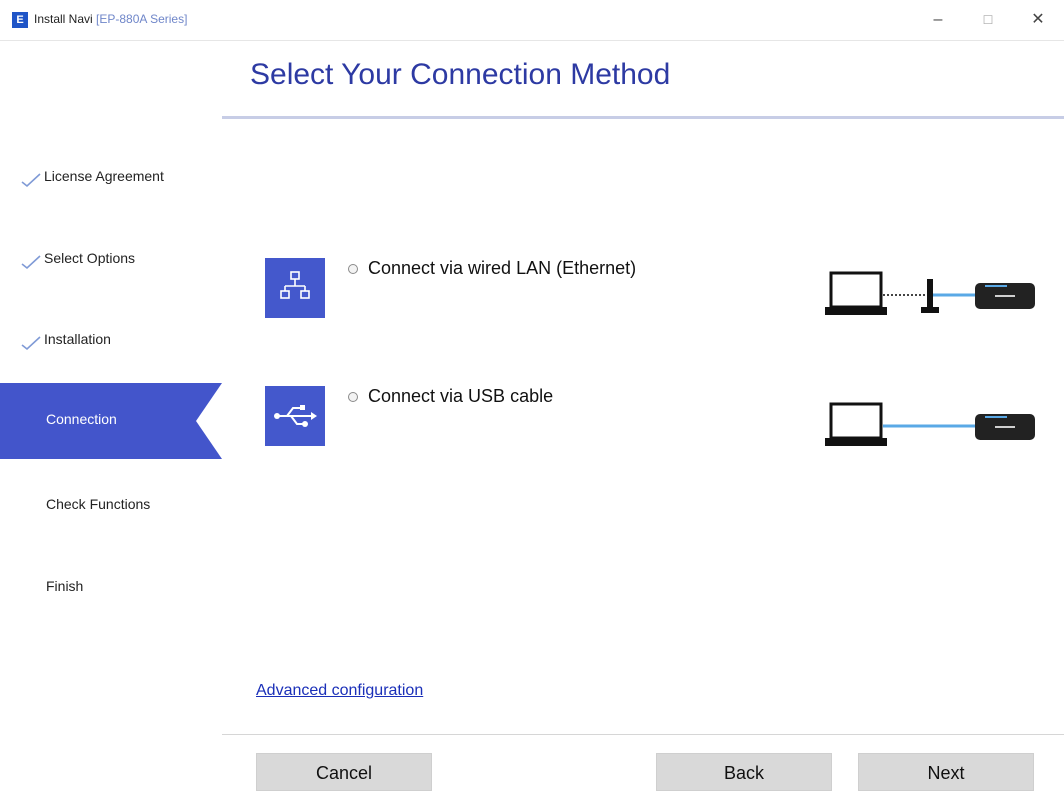 The height and width of the screenshot is (802, 1064). What do you see at coordinates (938, 20) in the screenshot?
I see `minimize-button: –` at bounding box center [938, 20].